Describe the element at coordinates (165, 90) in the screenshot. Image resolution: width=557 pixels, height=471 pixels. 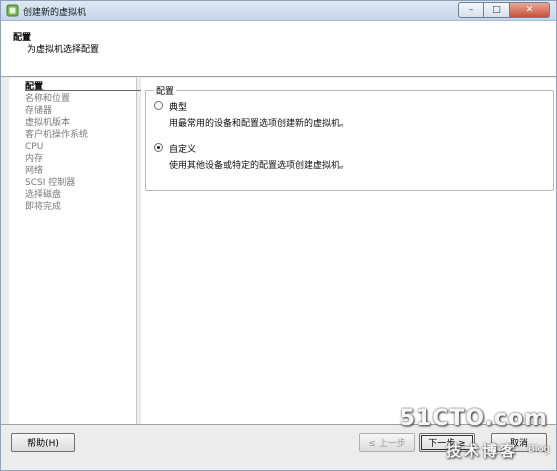
I see `groupbox-label: 配置` at that location.